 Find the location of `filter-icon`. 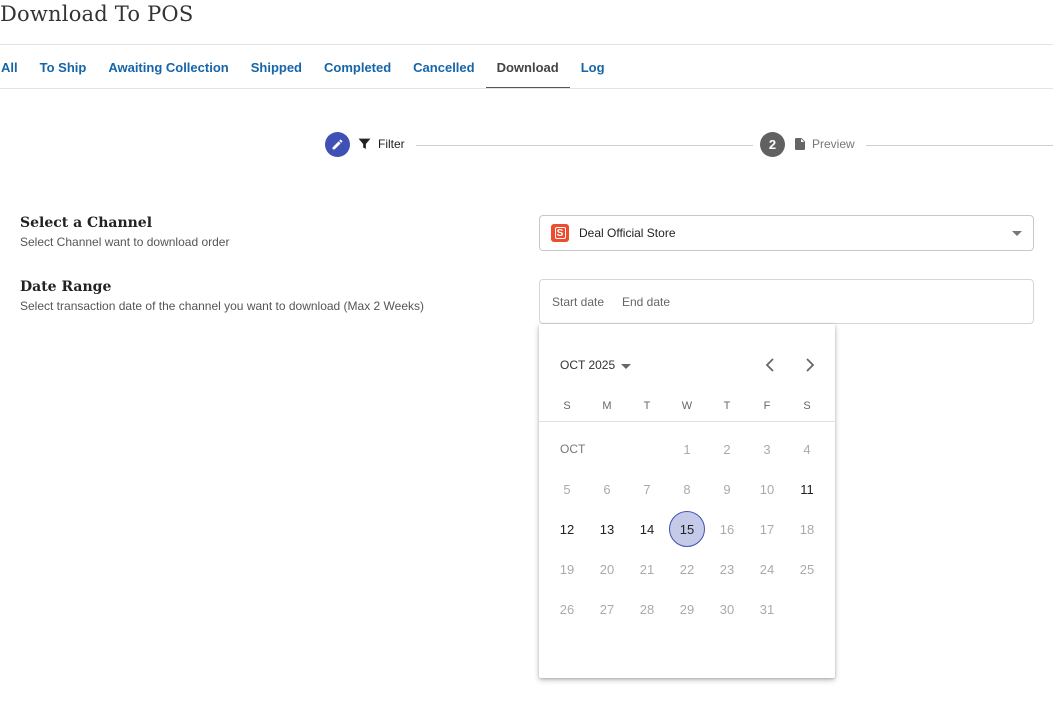

filter-icon is located at coordinates (364, 143).